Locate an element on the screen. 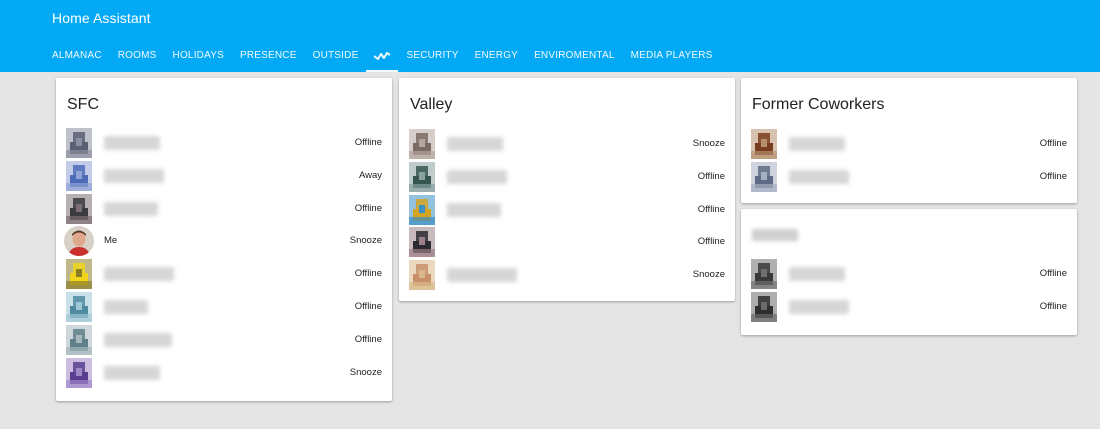 The height and width of the screenshot is (429, 1100). card-title-redacted is located at coordinates (775, 235).